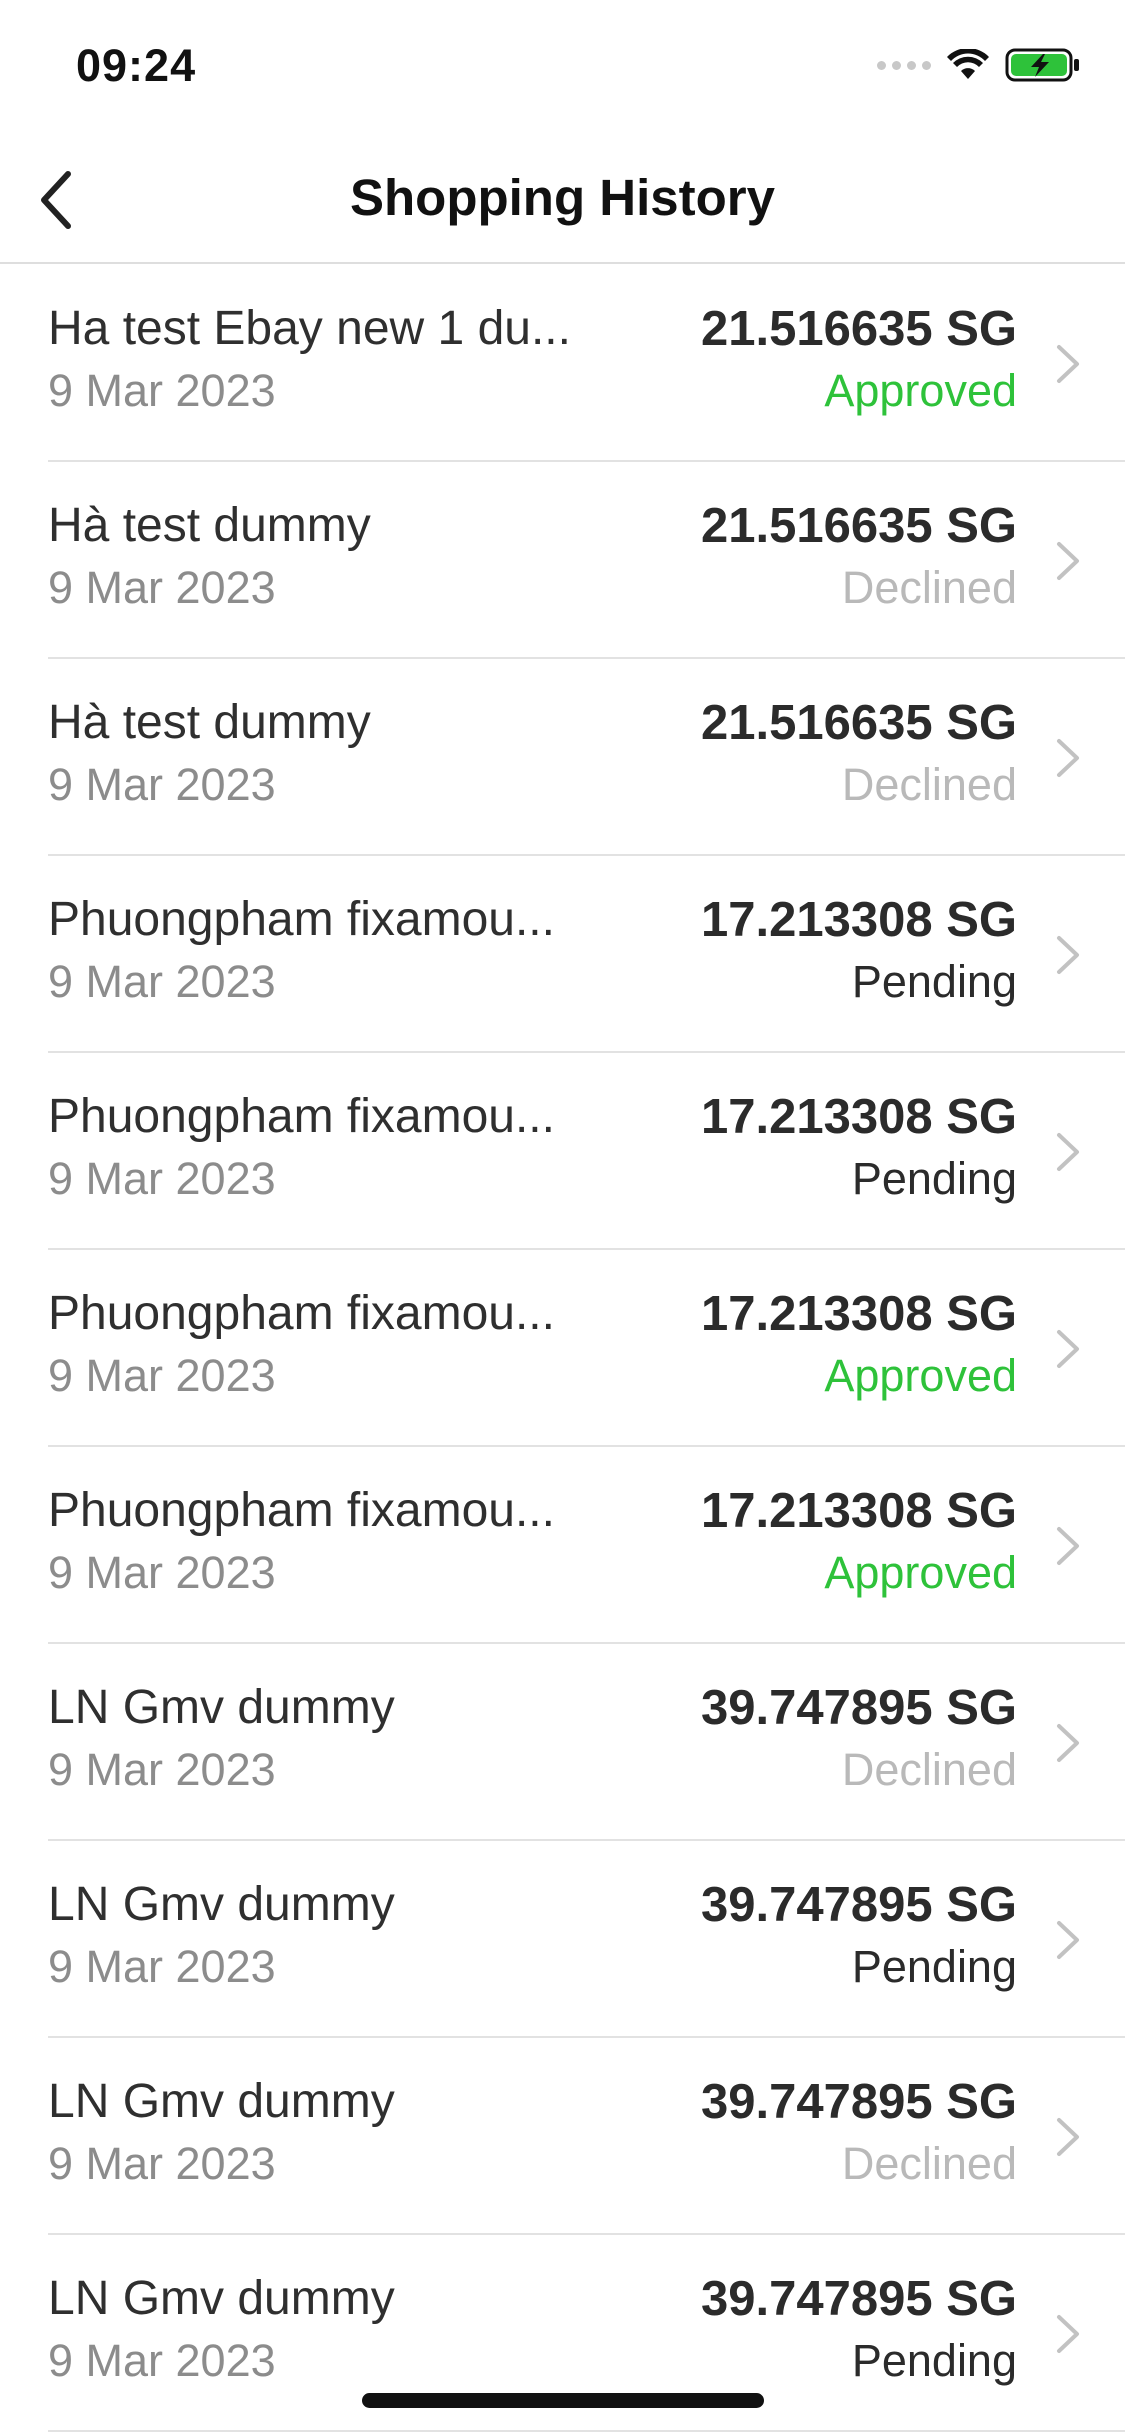 The image size is (1125, 2436). I want to click on cellular-signal-icon, so click(904, 65).